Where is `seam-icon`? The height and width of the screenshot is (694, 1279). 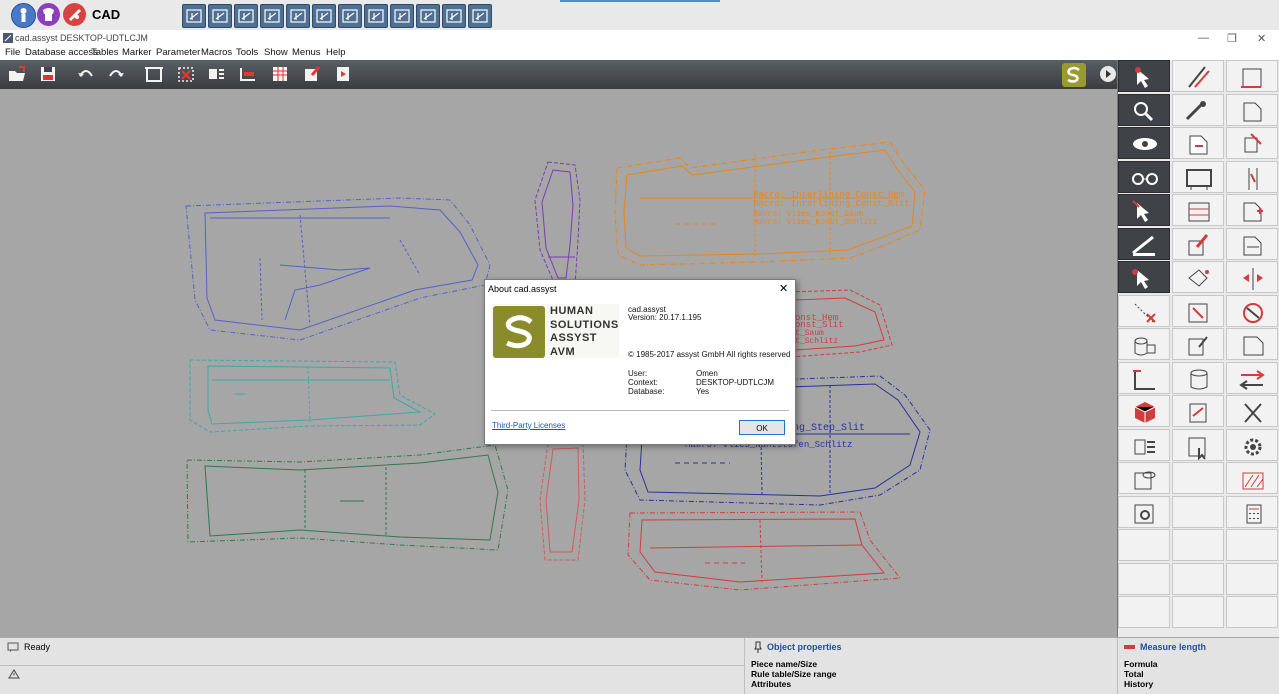
seam-icon is located at coordinates (1198, 310).